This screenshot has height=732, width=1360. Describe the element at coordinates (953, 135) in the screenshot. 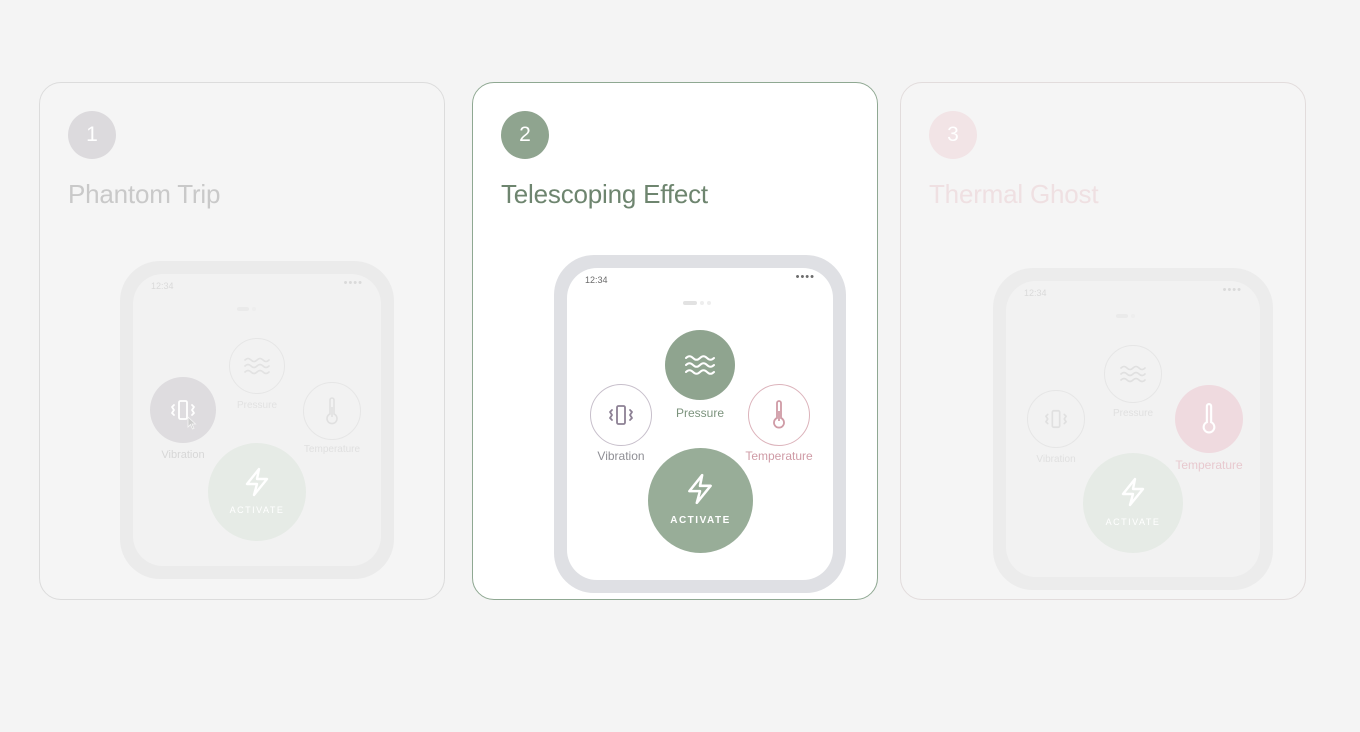

I see `step-number-badge: 3` at that location.